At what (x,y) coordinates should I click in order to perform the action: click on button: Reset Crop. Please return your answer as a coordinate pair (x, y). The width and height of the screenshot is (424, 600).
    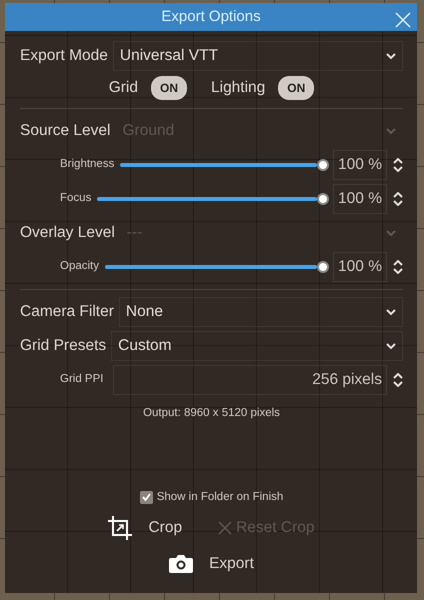
    Looking at the image, I should click on (266, 528).